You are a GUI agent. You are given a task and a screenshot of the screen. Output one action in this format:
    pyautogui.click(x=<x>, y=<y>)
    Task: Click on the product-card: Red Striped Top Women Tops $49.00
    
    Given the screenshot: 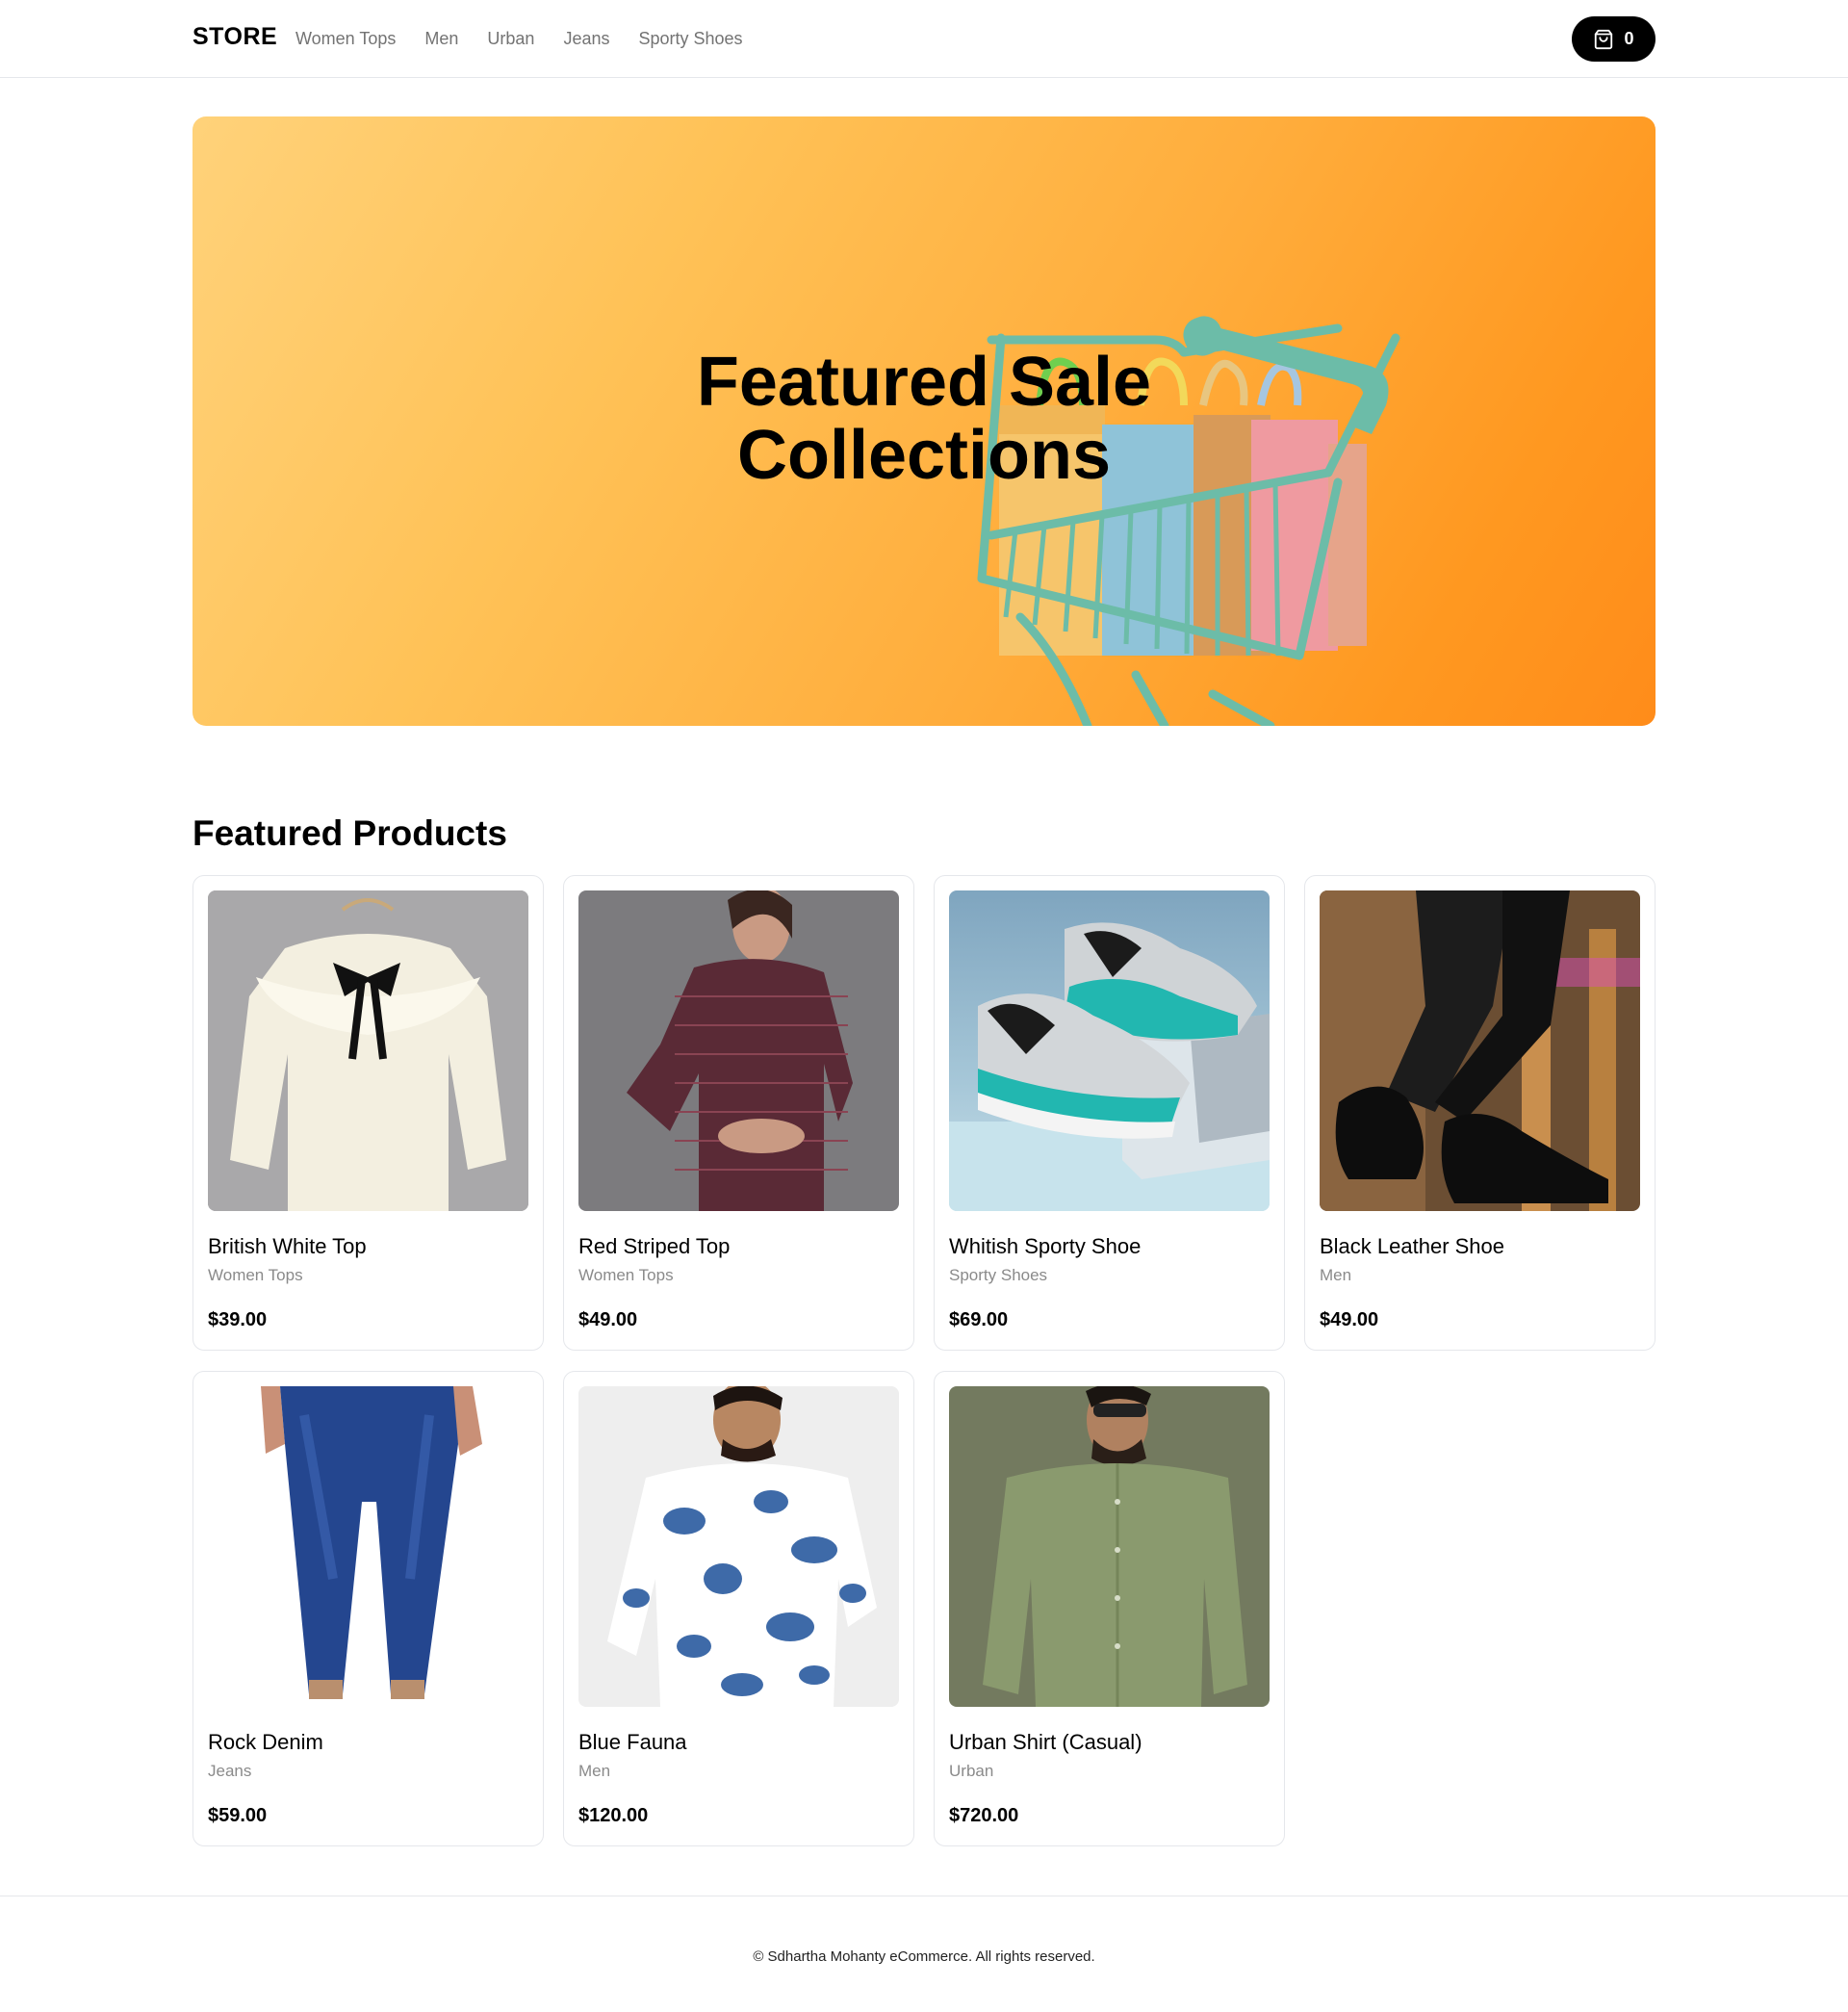 What is the action you would take?
    pyautogui.click(x=738, y=1113)
    